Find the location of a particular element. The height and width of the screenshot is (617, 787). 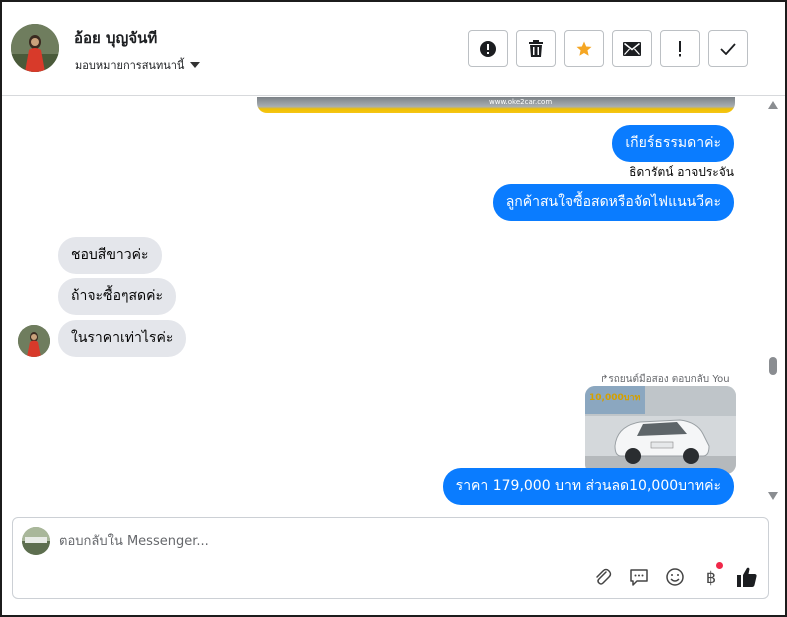

sender-name-label: ธิดารัตน์ อาจประจัน is located at coordinates (681, 172).